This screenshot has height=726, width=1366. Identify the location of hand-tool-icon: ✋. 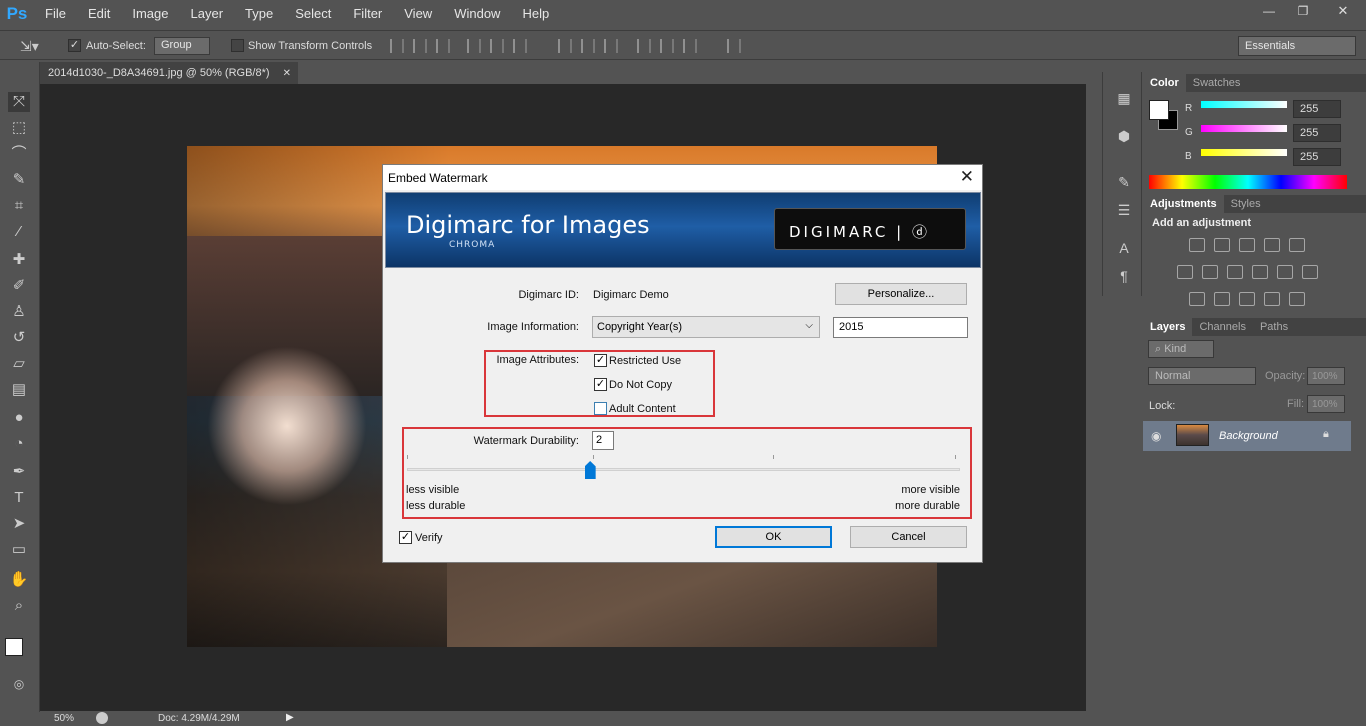
(19, 580).